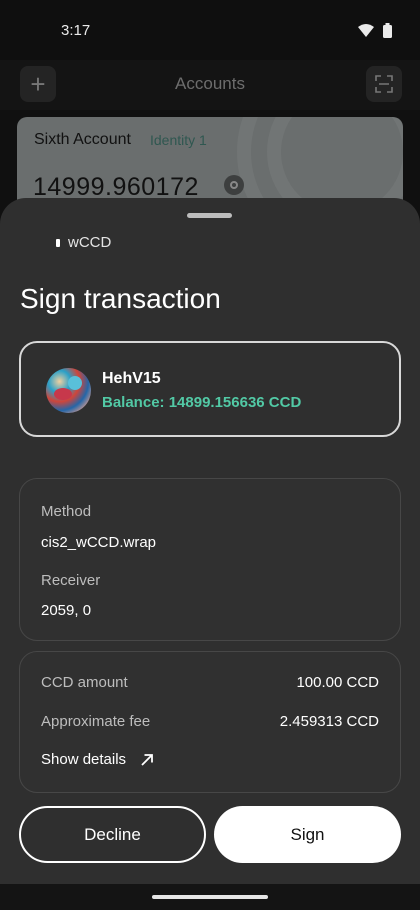 The image size is (420, 910). Describe the element at coordinates (202, 402) in the screenshot. I see `selected-account-balance: Balance: 14899.156636 CCD` at that location.